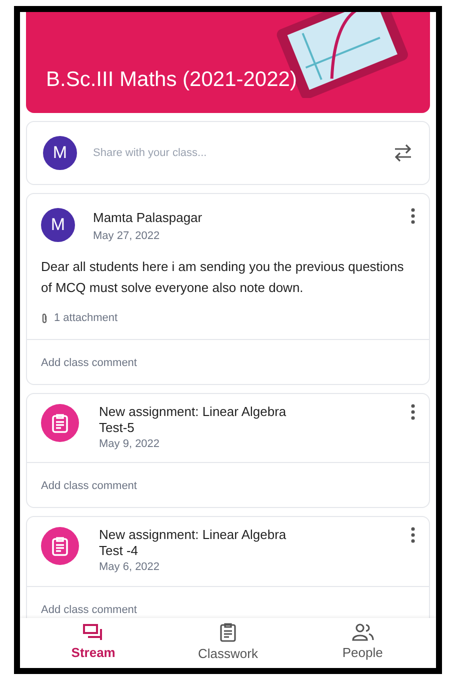  What do you see at coordinates (86, 318) in the screenshot?
I see `attachment-count: 1 attachment` at bounding box center [86, 318].